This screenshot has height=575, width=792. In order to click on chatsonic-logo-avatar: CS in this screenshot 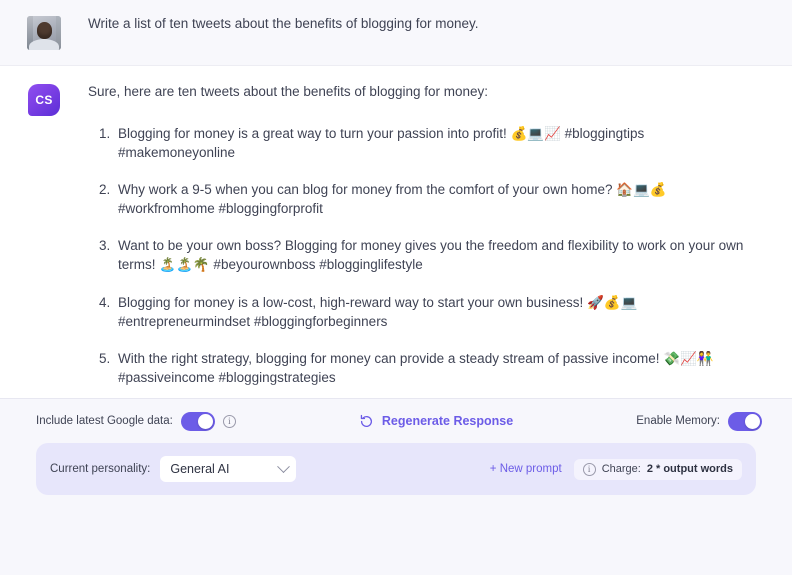, I will do `click(44, 100)`.